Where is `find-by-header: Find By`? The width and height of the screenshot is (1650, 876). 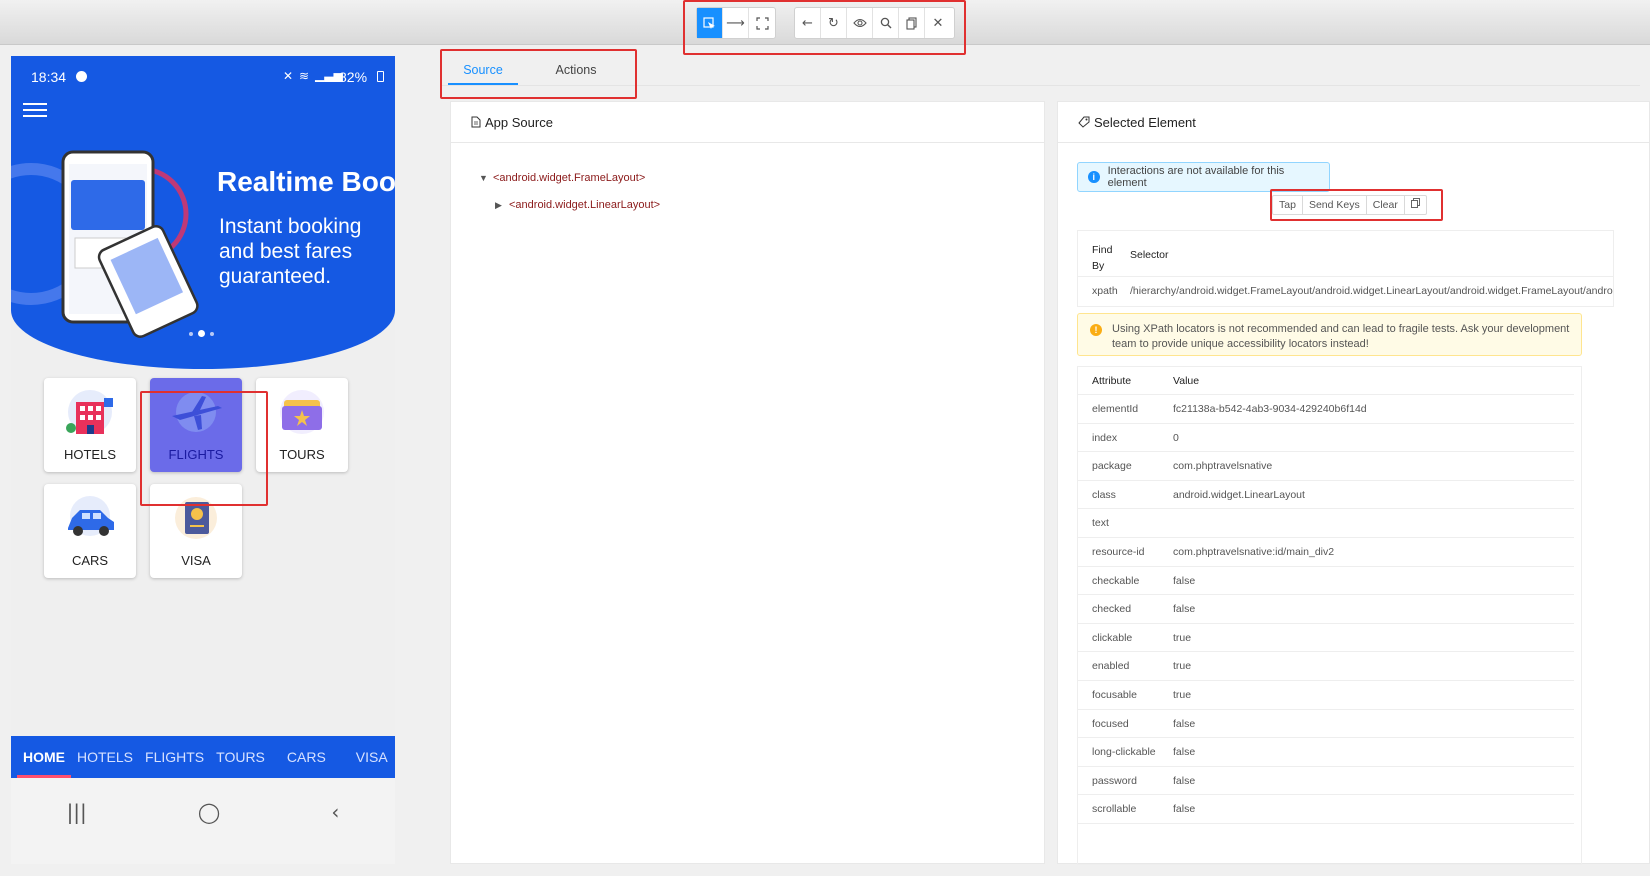 find-by-header: Find By is located at coordinates (1102, 258).